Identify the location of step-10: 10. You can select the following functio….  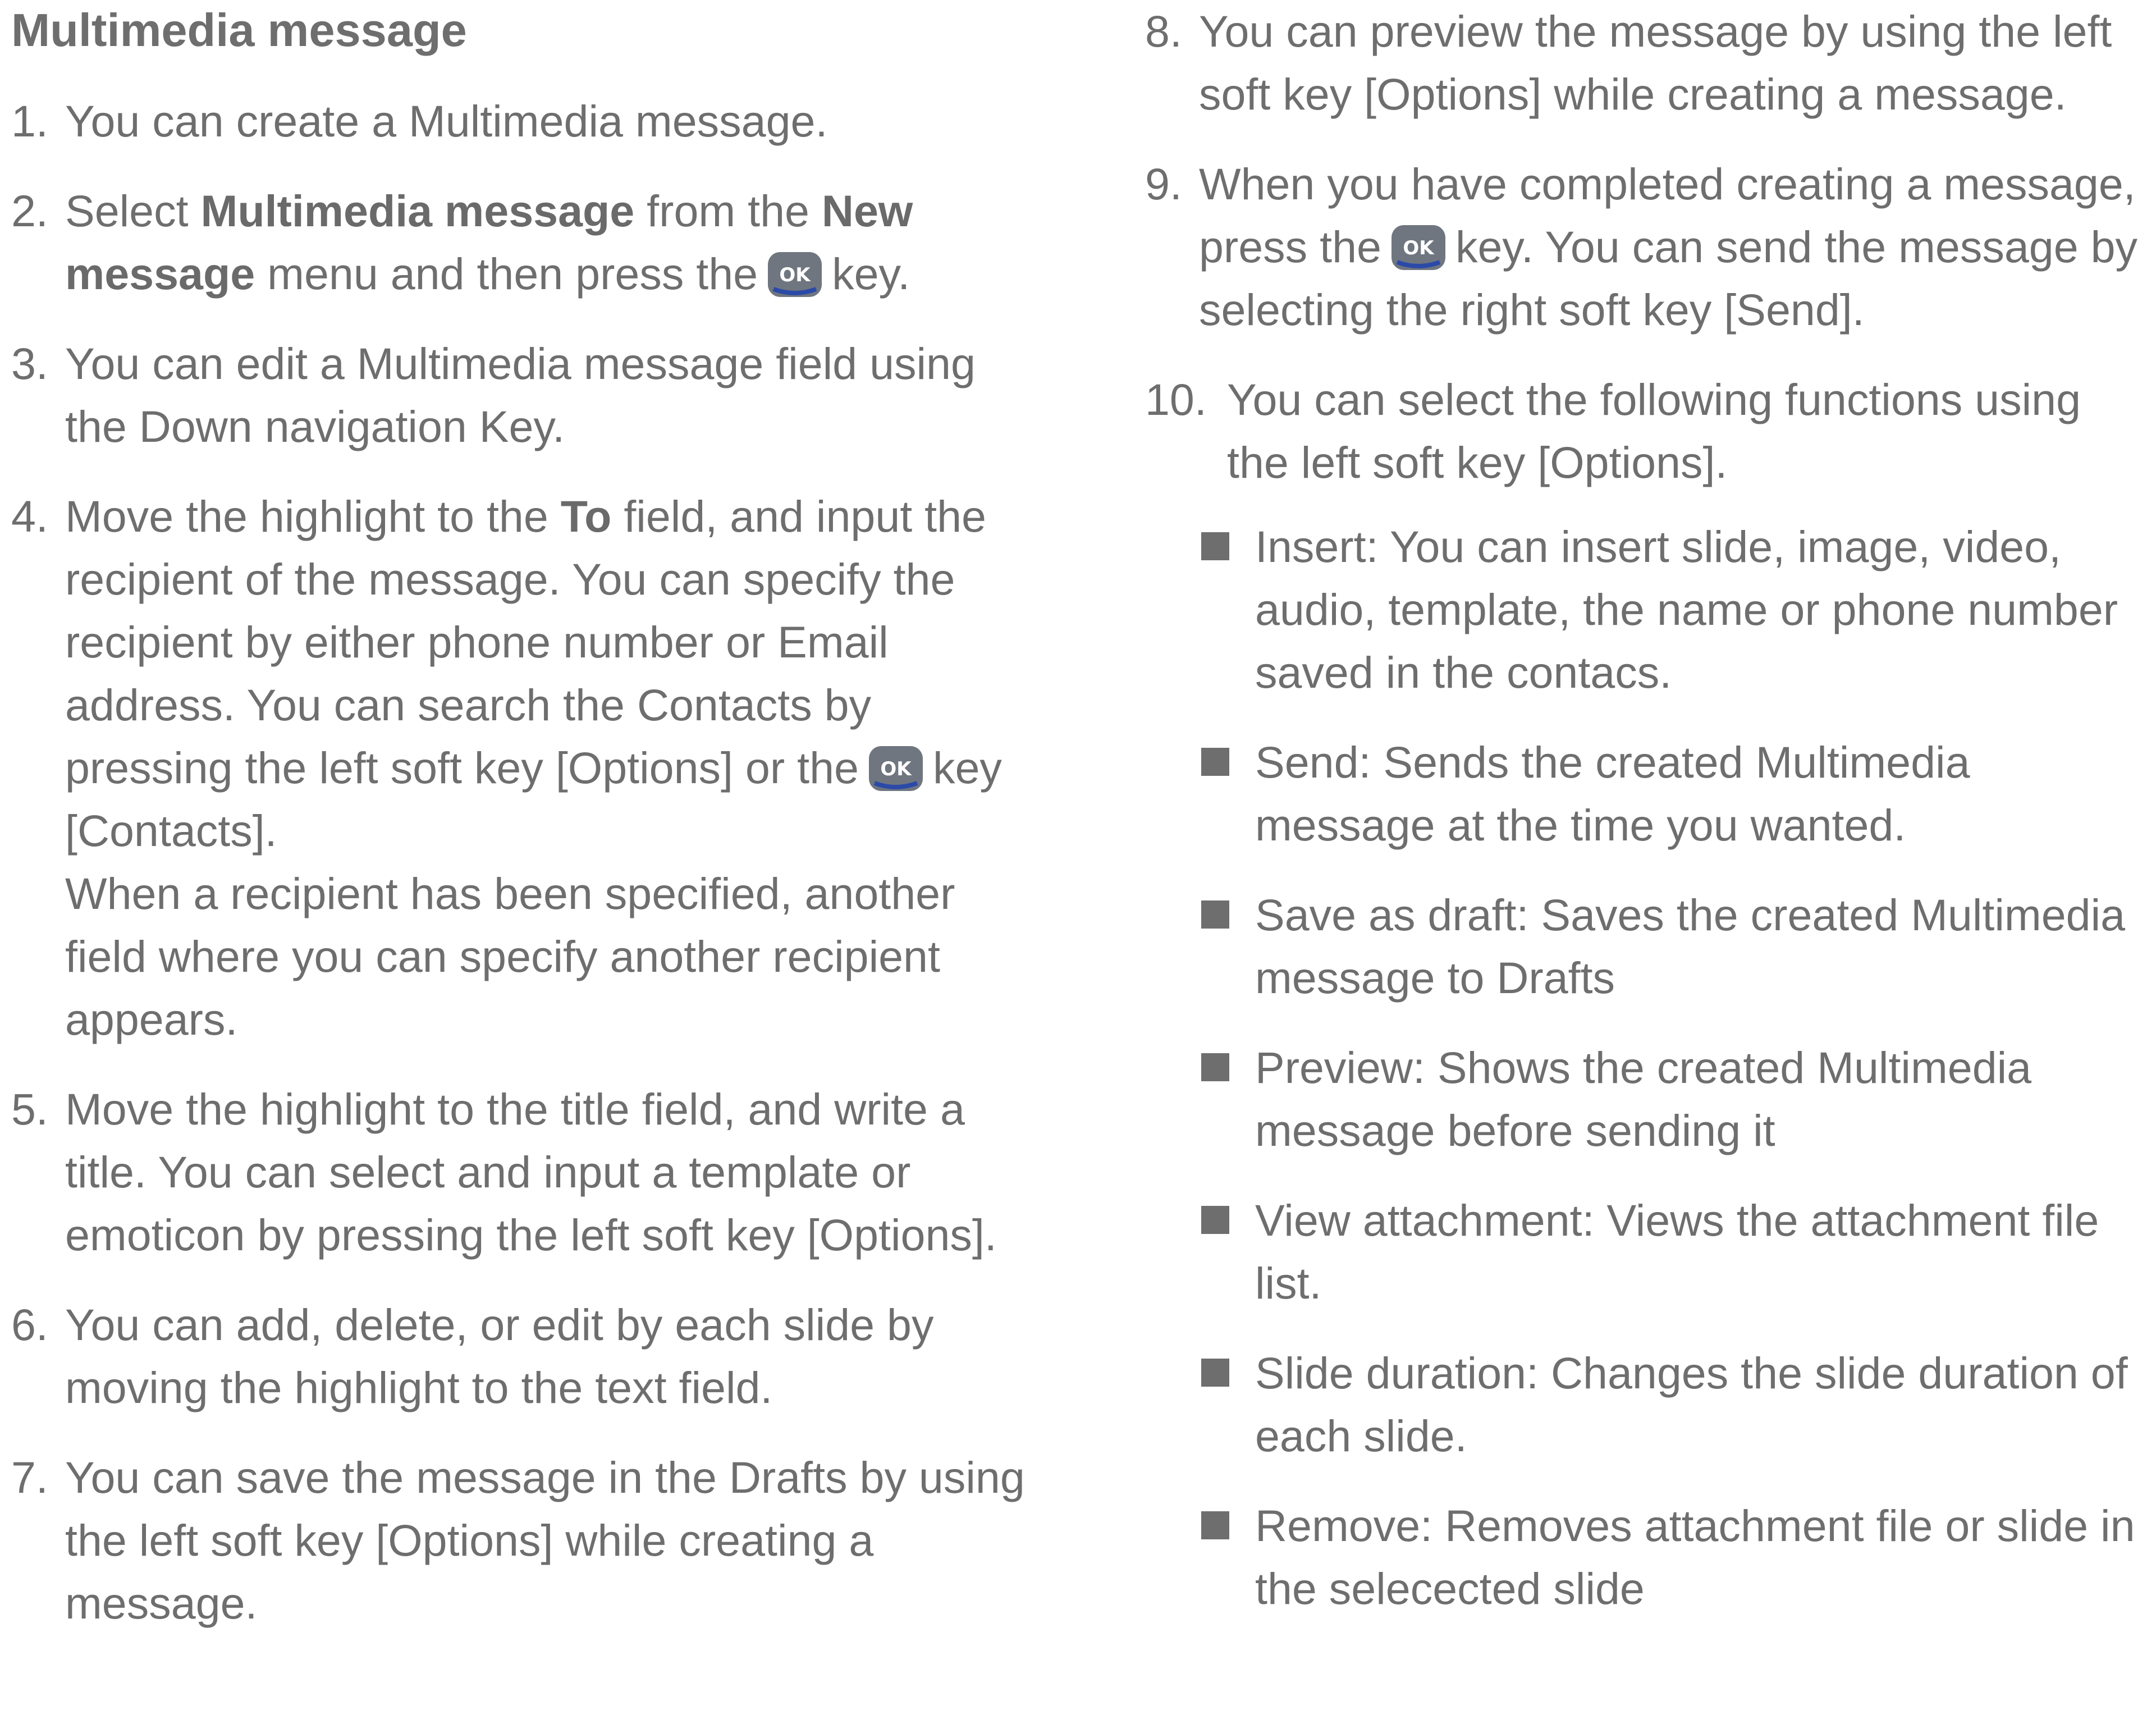
(1647, 431).